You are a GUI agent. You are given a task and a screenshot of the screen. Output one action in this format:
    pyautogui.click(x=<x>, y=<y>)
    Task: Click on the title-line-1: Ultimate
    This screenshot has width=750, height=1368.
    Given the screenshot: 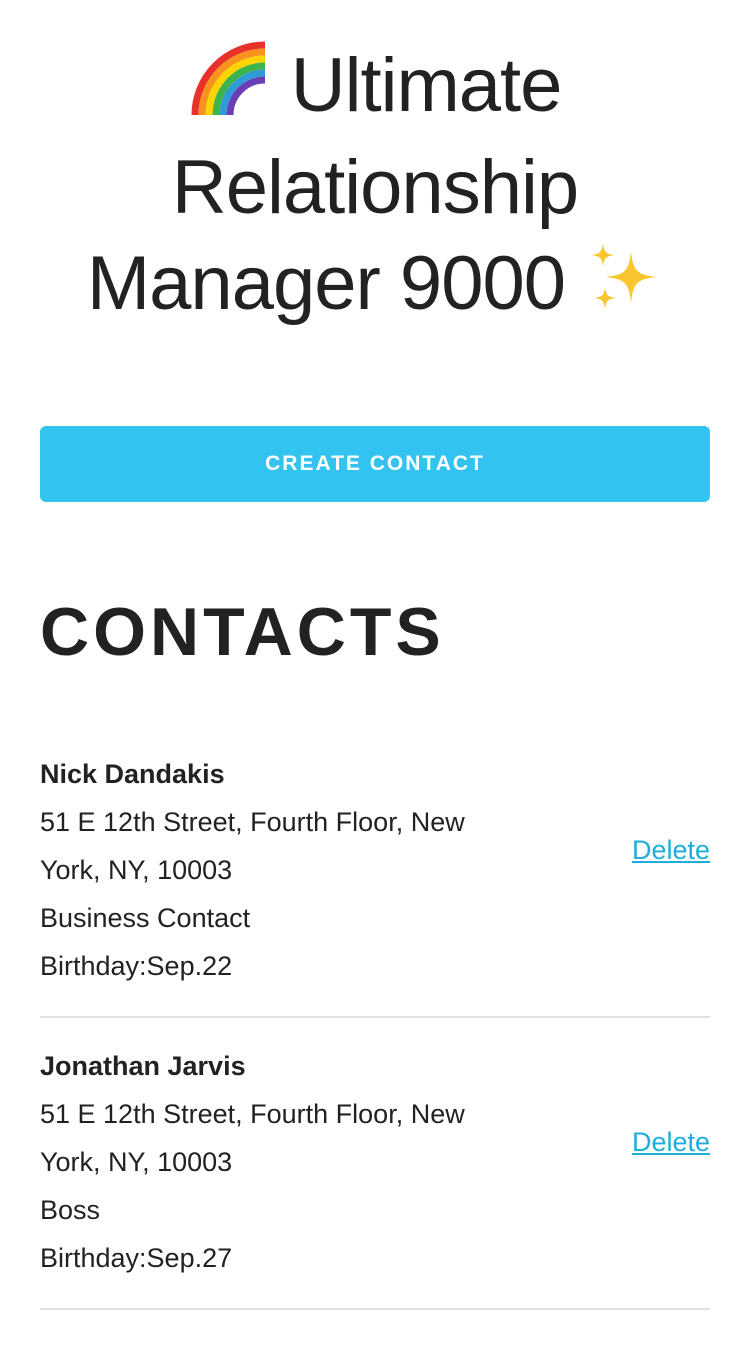 What is the action you would take?
    pyautogui.click(x=375, y=89)
    